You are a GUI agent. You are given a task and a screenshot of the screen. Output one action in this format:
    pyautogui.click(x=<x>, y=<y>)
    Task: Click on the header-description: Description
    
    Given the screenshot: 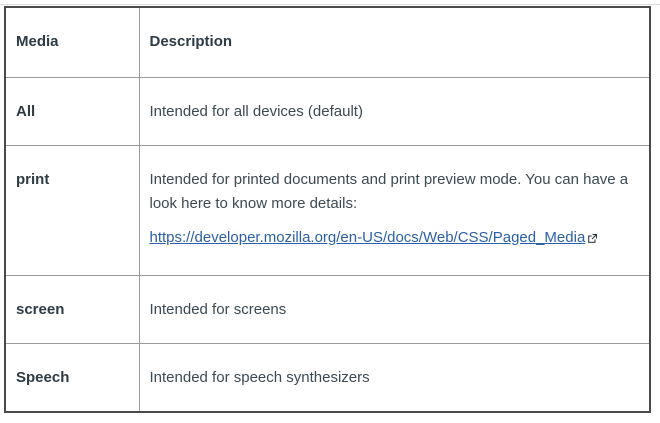 What is the action you would take?
    pyautogui.click(x=394, y=42)
    